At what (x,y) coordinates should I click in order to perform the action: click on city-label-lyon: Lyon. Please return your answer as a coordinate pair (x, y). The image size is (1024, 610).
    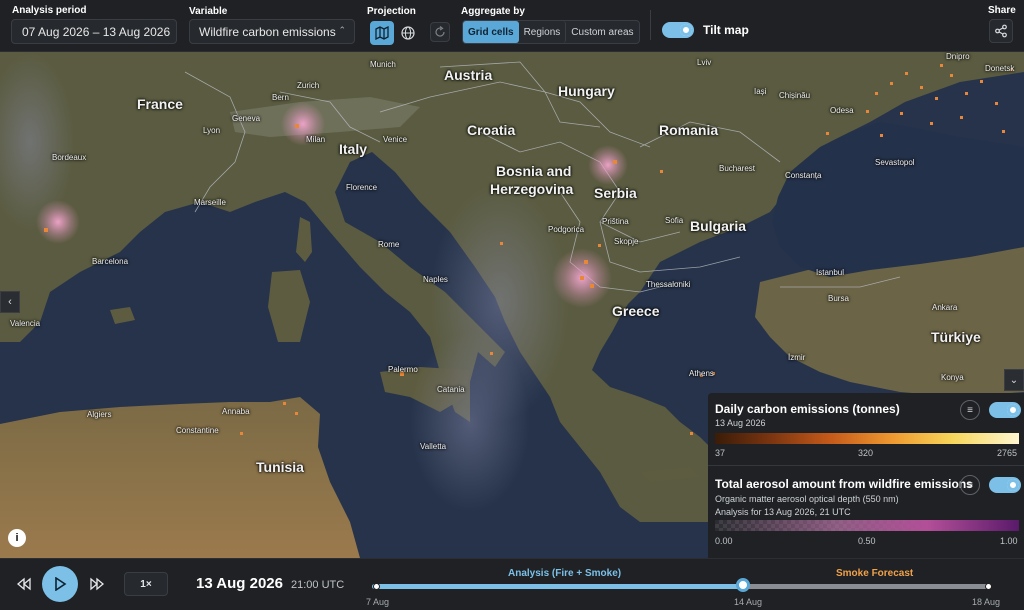
    Looking at the image, I should click on (212, 130).